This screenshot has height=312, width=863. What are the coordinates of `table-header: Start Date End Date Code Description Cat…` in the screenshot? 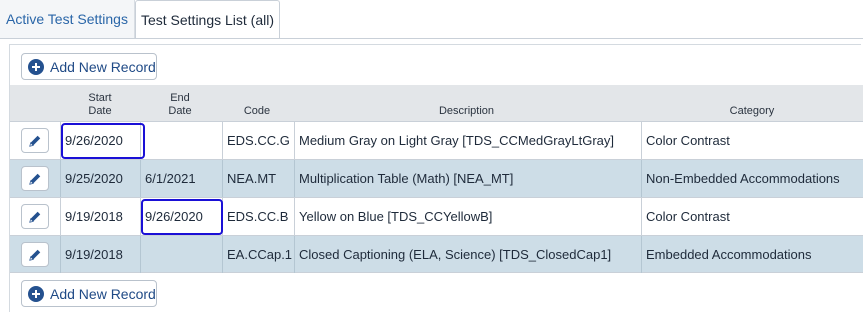 It's located at (436, 103).